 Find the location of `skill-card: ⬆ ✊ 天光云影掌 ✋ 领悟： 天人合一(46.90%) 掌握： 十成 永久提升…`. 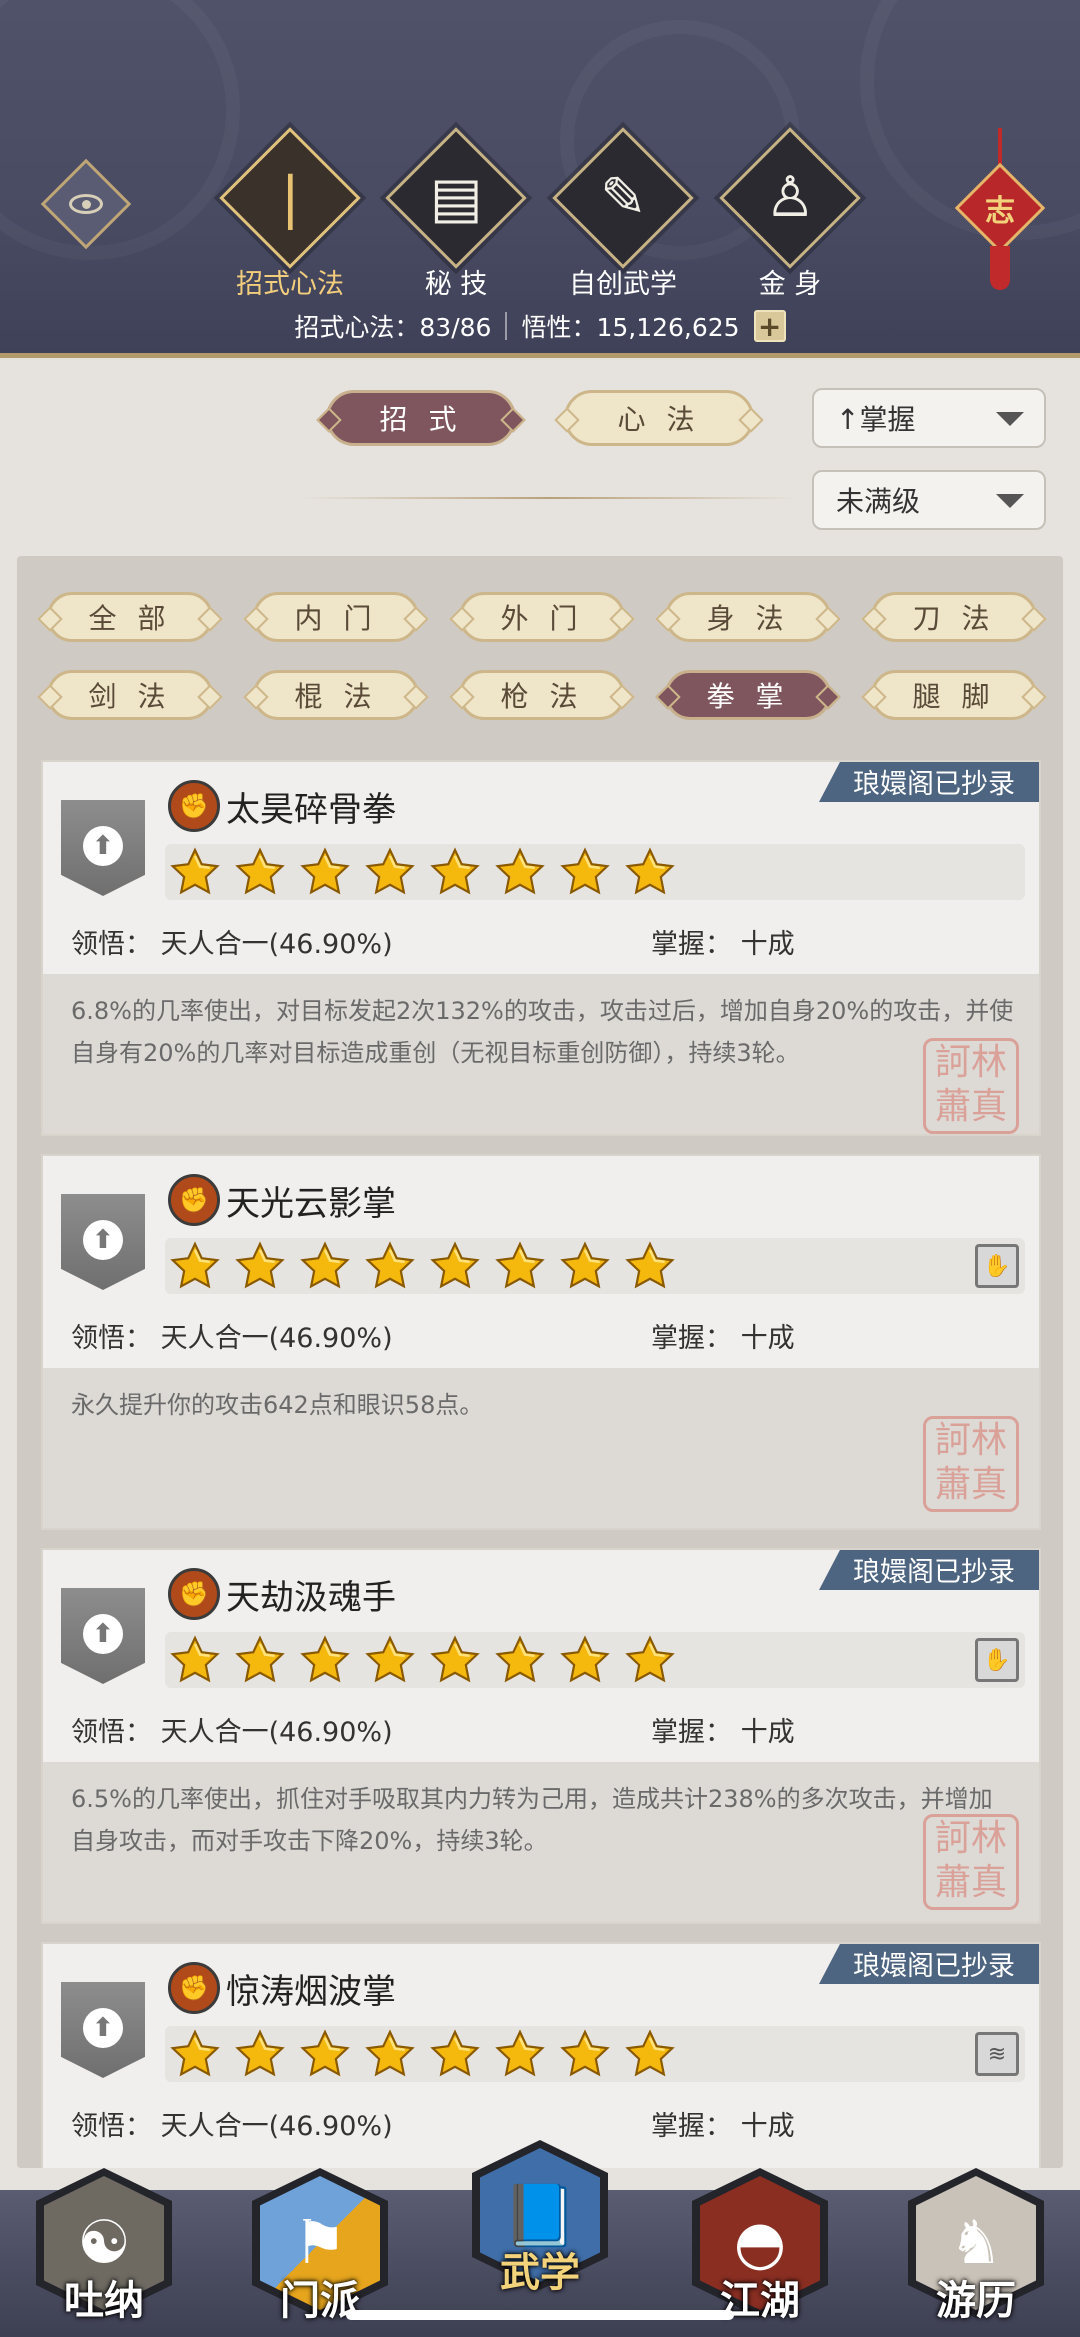

skill-card: ⬆ ✊ 天光云影掌 ✋ 领悟： 天人合一(46.90%) 掌握： 十成 永久提升… is located at coordinates (541, 1342).